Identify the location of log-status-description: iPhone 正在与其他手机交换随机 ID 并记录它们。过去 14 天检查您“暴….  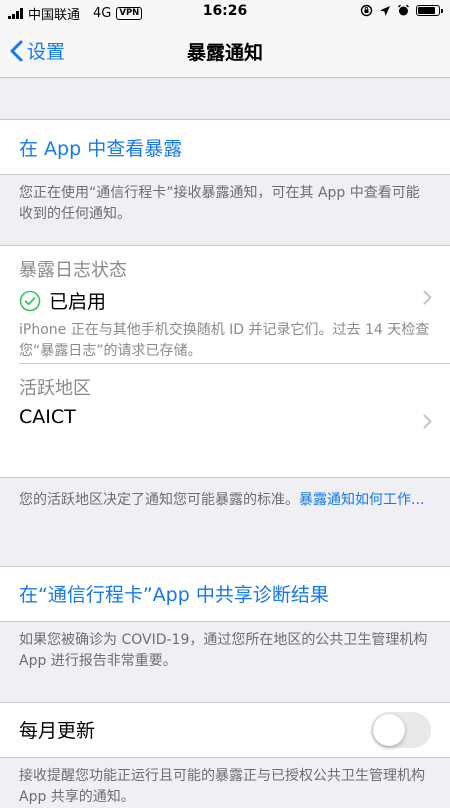
(224, 340).